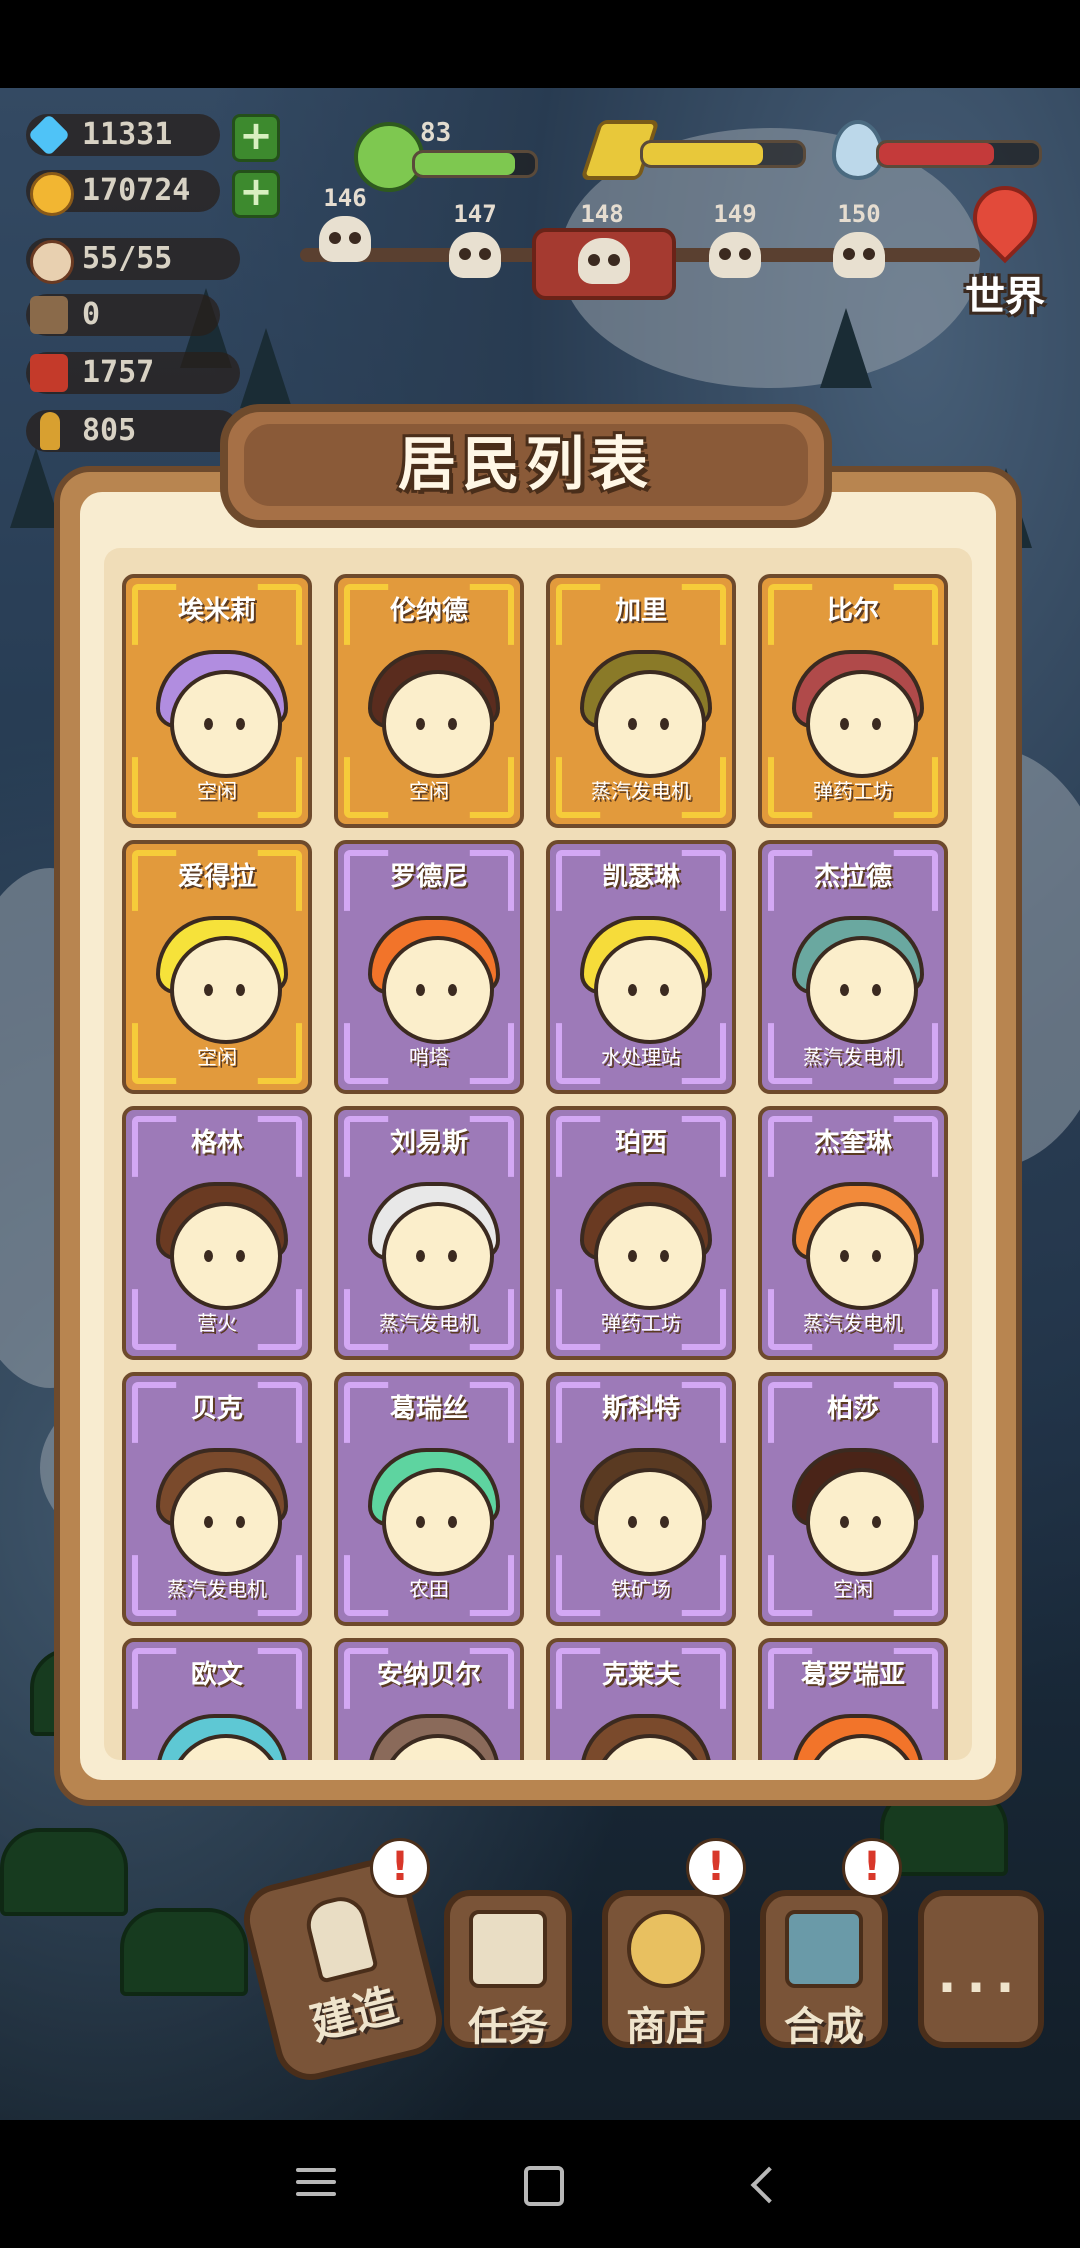  I want to click on resident-list-title-plaque: 居民列表, so click(526, 466).